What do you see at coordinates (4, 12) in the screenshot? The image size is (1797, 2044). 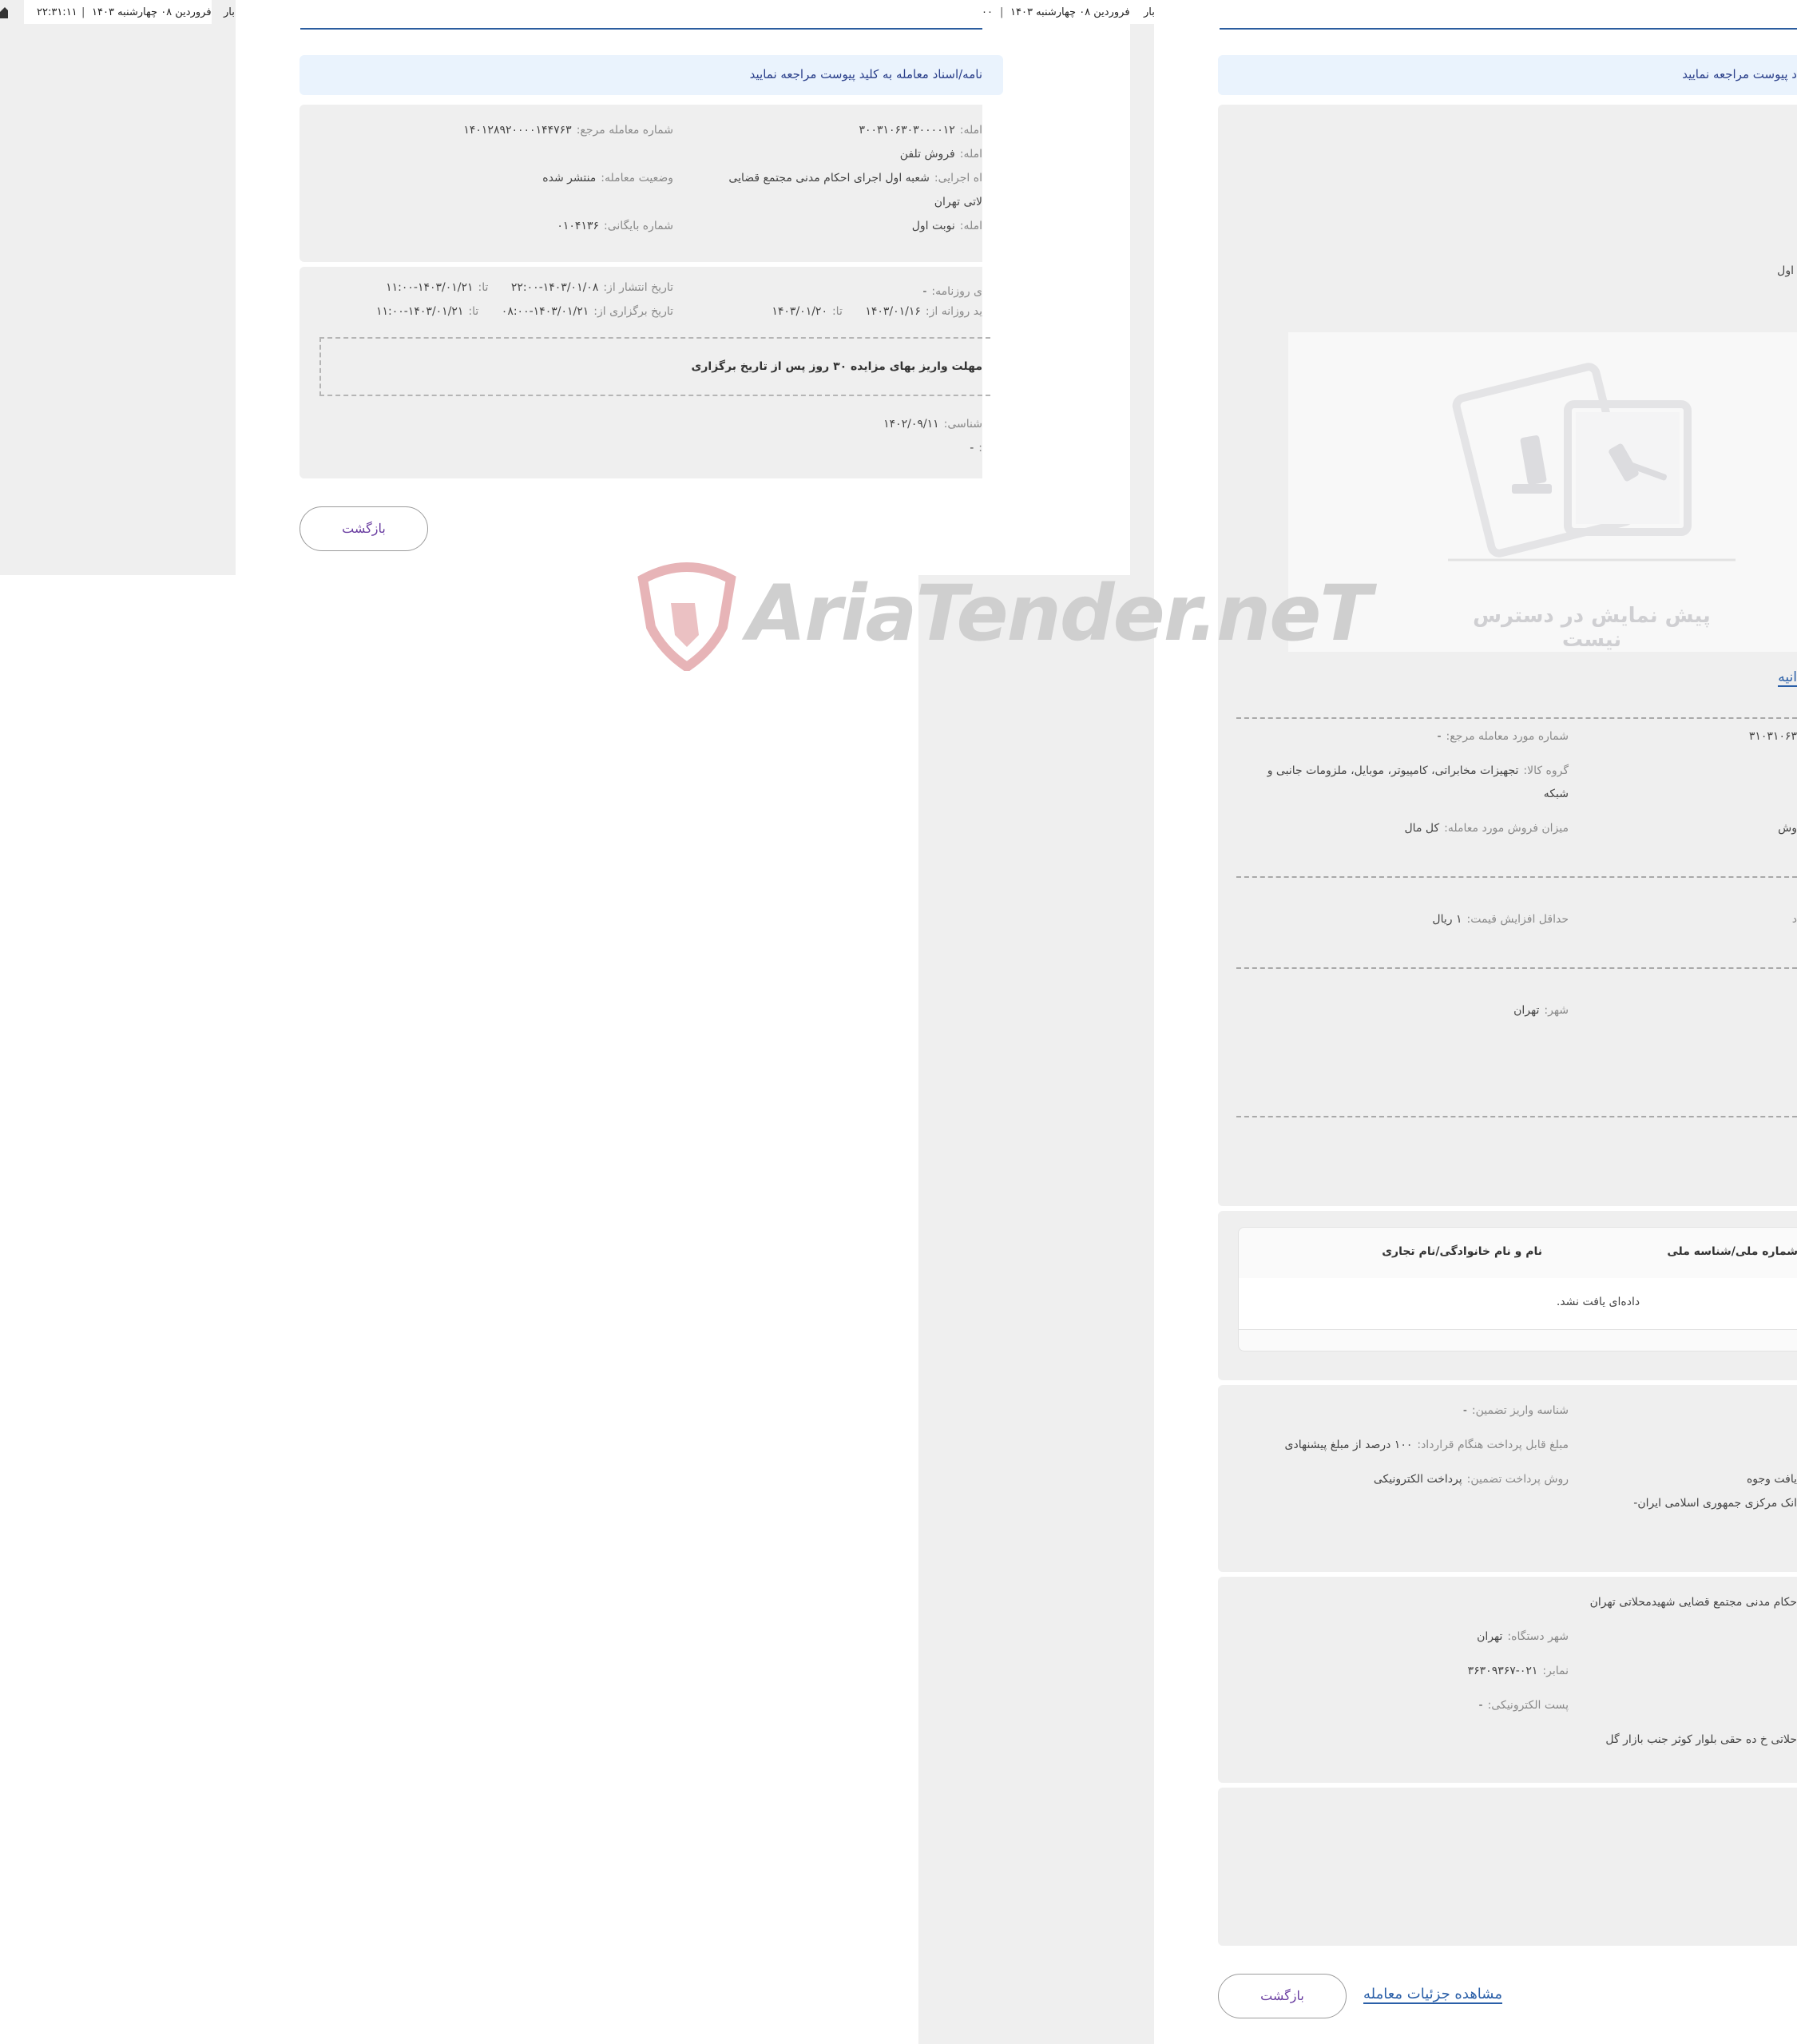 I see `home-icon` at bounding box center [4, 12].